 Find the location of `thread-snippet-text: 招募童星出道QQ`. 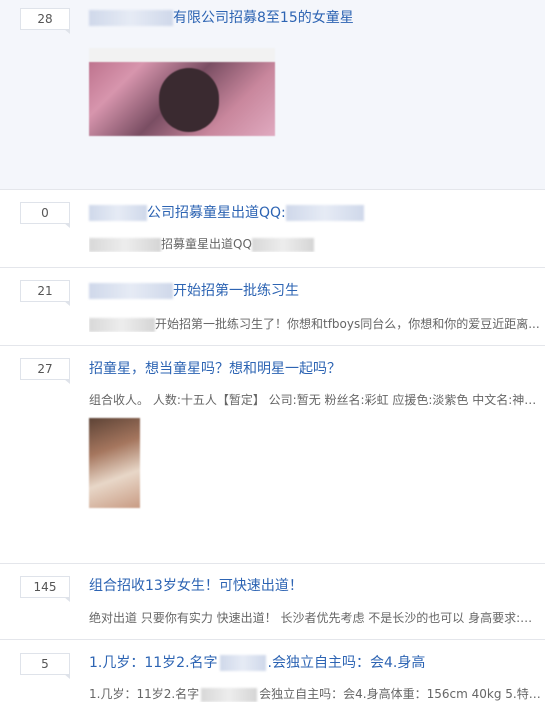

thread-snippet-text: 招募童星出道QQ is located at coordinates (206, 244).